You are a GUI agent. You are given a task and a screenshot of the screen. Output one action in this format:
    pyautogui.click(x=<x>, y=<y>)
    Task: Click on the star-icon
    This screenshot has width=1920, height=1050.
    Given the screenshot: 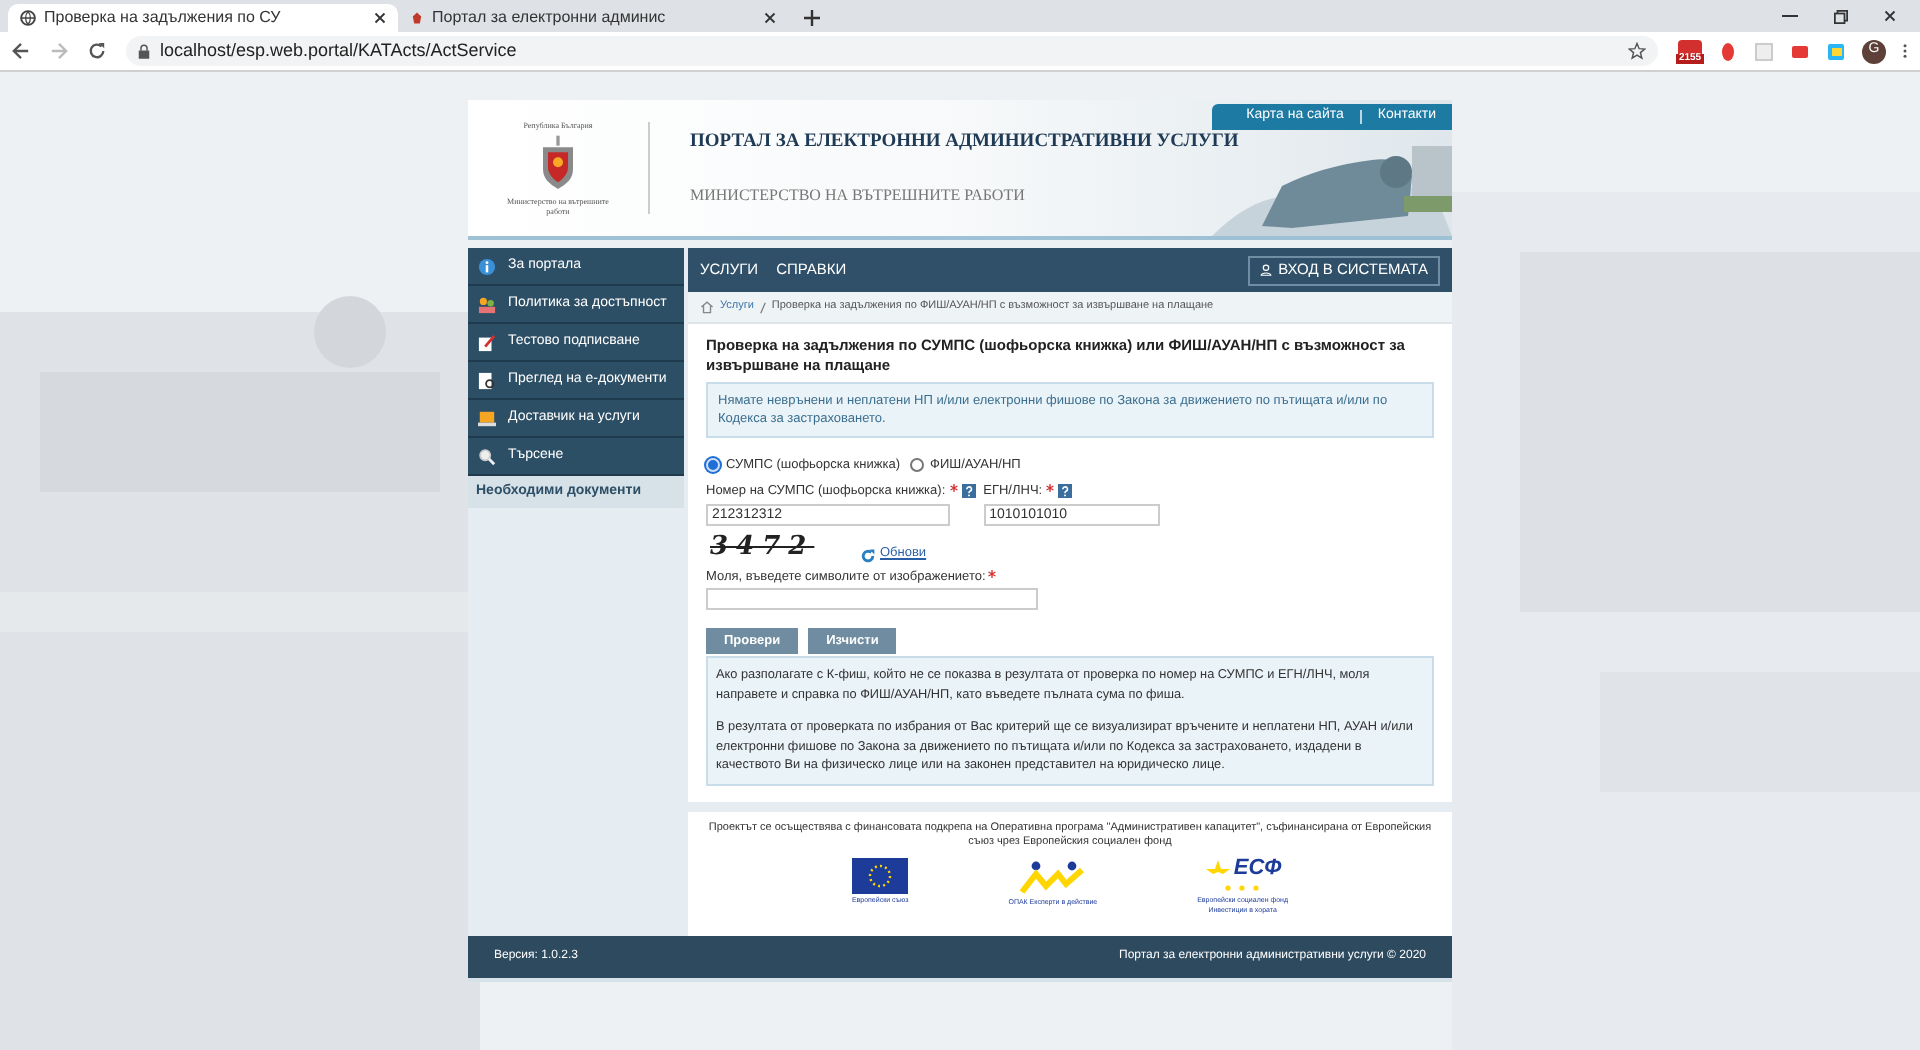 What is the action you would take?
    pyautogui.click(x=1637, y=51)
    